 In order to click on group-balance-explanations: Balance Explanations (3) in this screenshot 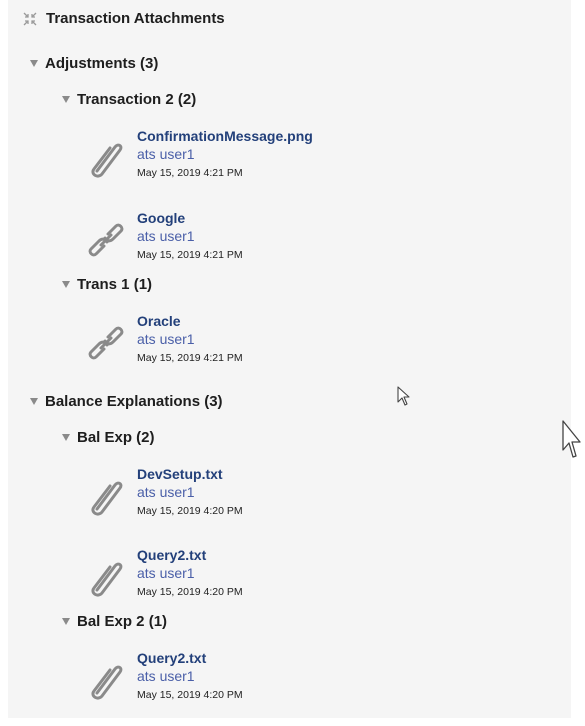, I will do `click(126, 401)`.